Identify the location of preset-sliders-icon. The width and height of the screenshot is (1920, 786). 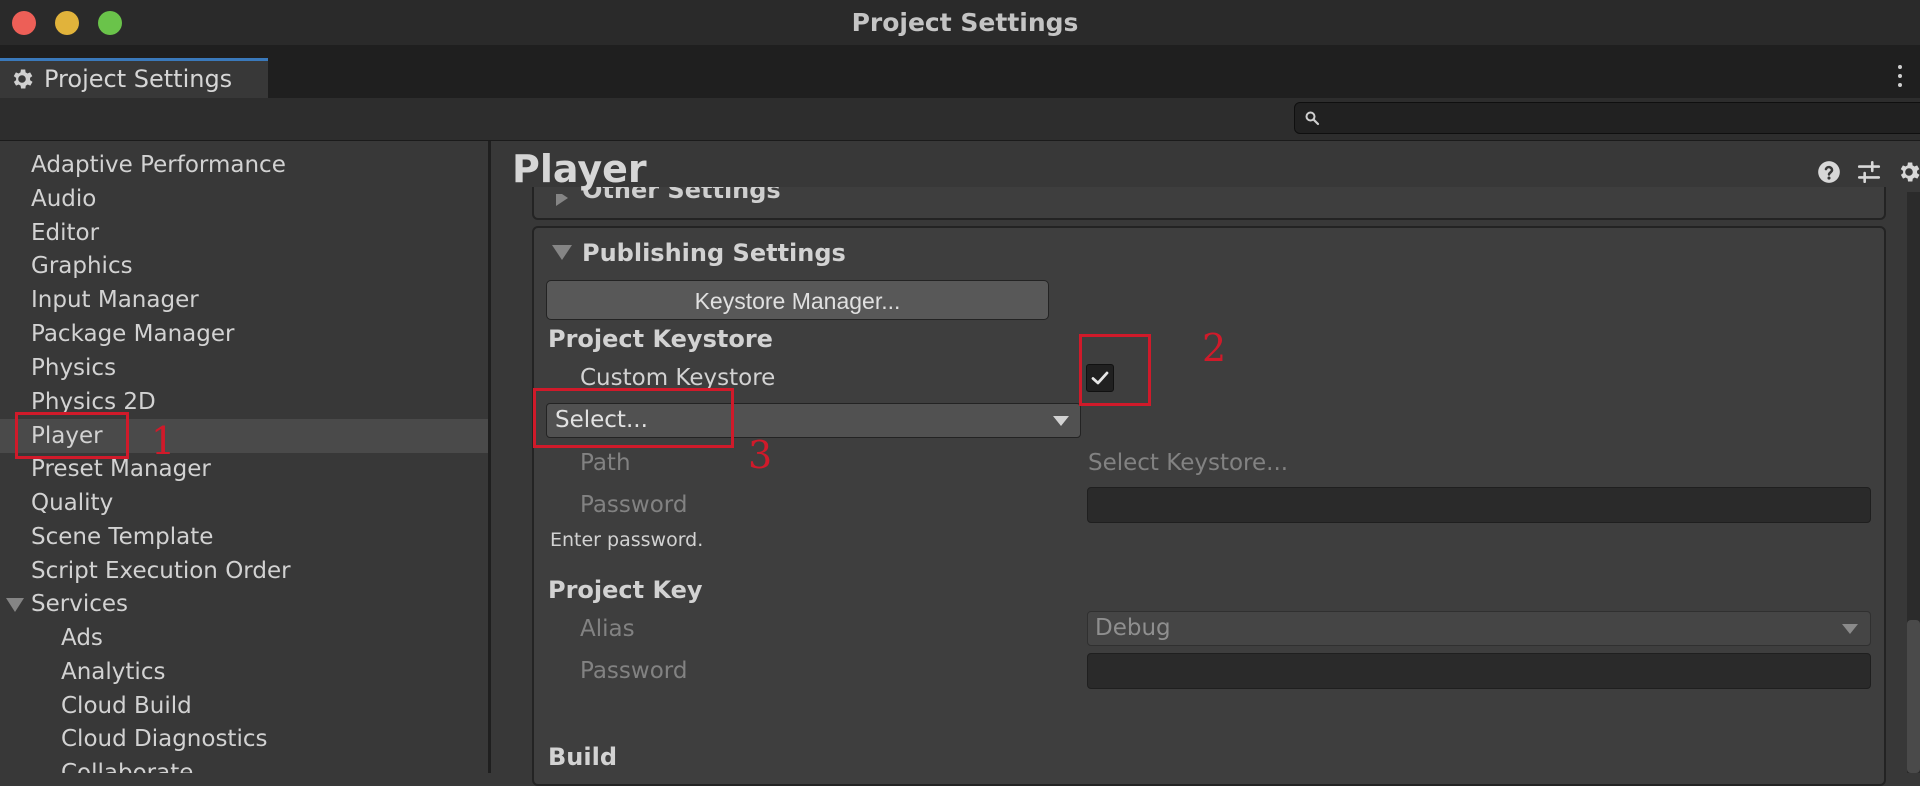
(1869, 172).